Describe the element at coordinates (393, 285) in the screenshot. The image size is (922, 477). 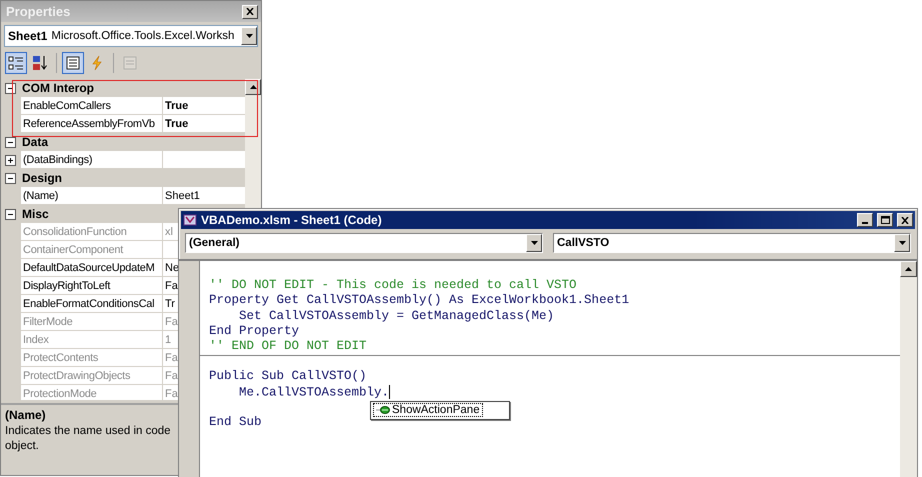
I see `code-comment: '' DO NOT EDIT - This code is needed to call VSTO` at that location.